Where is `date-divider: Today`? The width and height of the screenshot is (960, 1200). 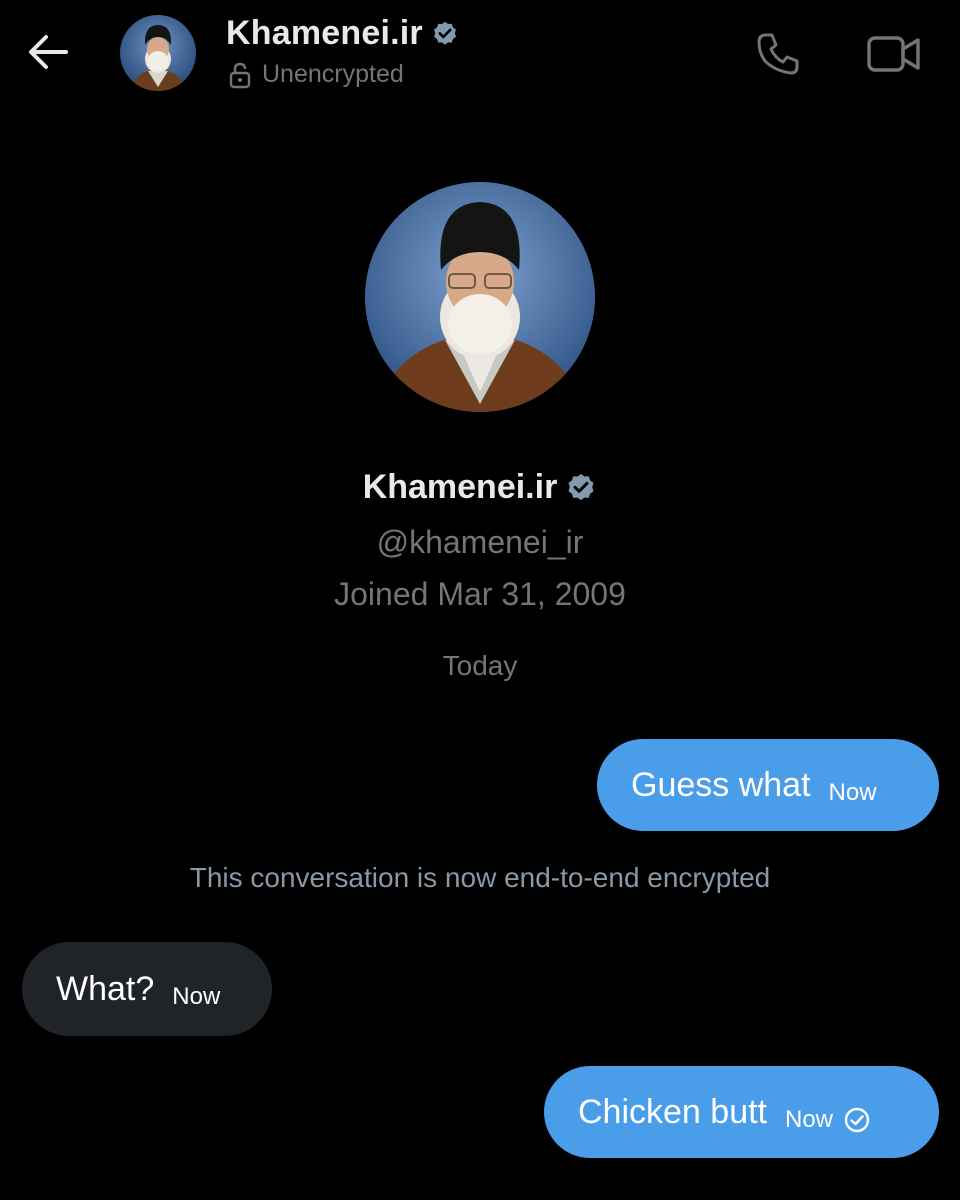 date-divider: Today is located at coordinates (480, 665).